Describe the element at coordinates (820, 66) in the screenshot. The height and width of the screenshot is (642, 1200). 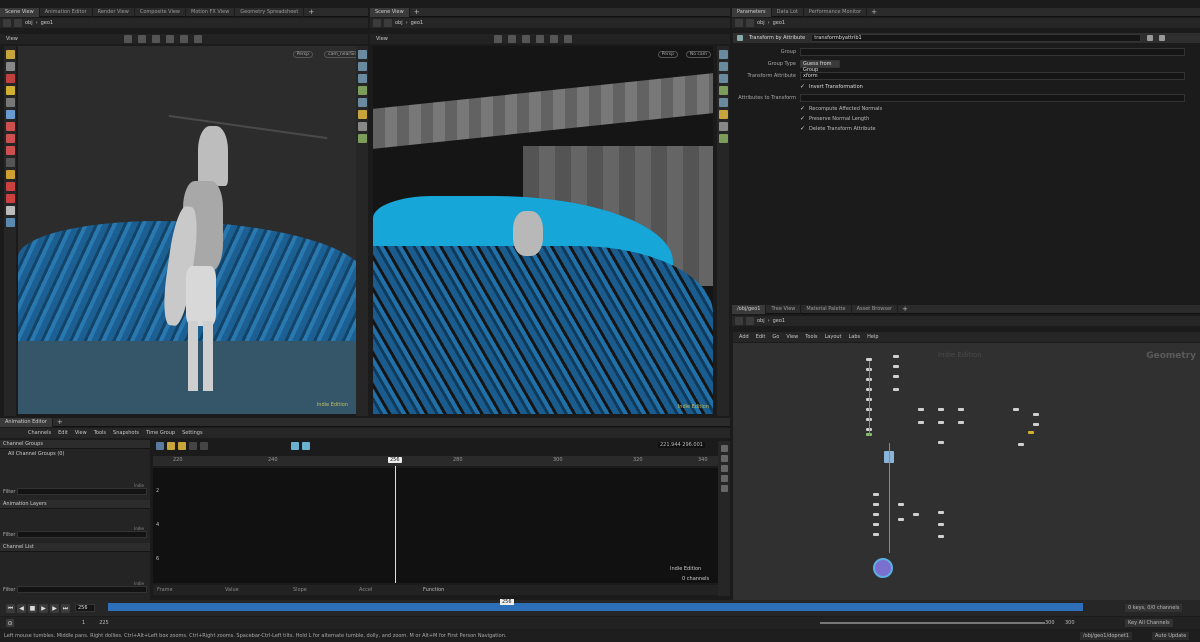
I see `group-type-select: Guess from Group` at that location.